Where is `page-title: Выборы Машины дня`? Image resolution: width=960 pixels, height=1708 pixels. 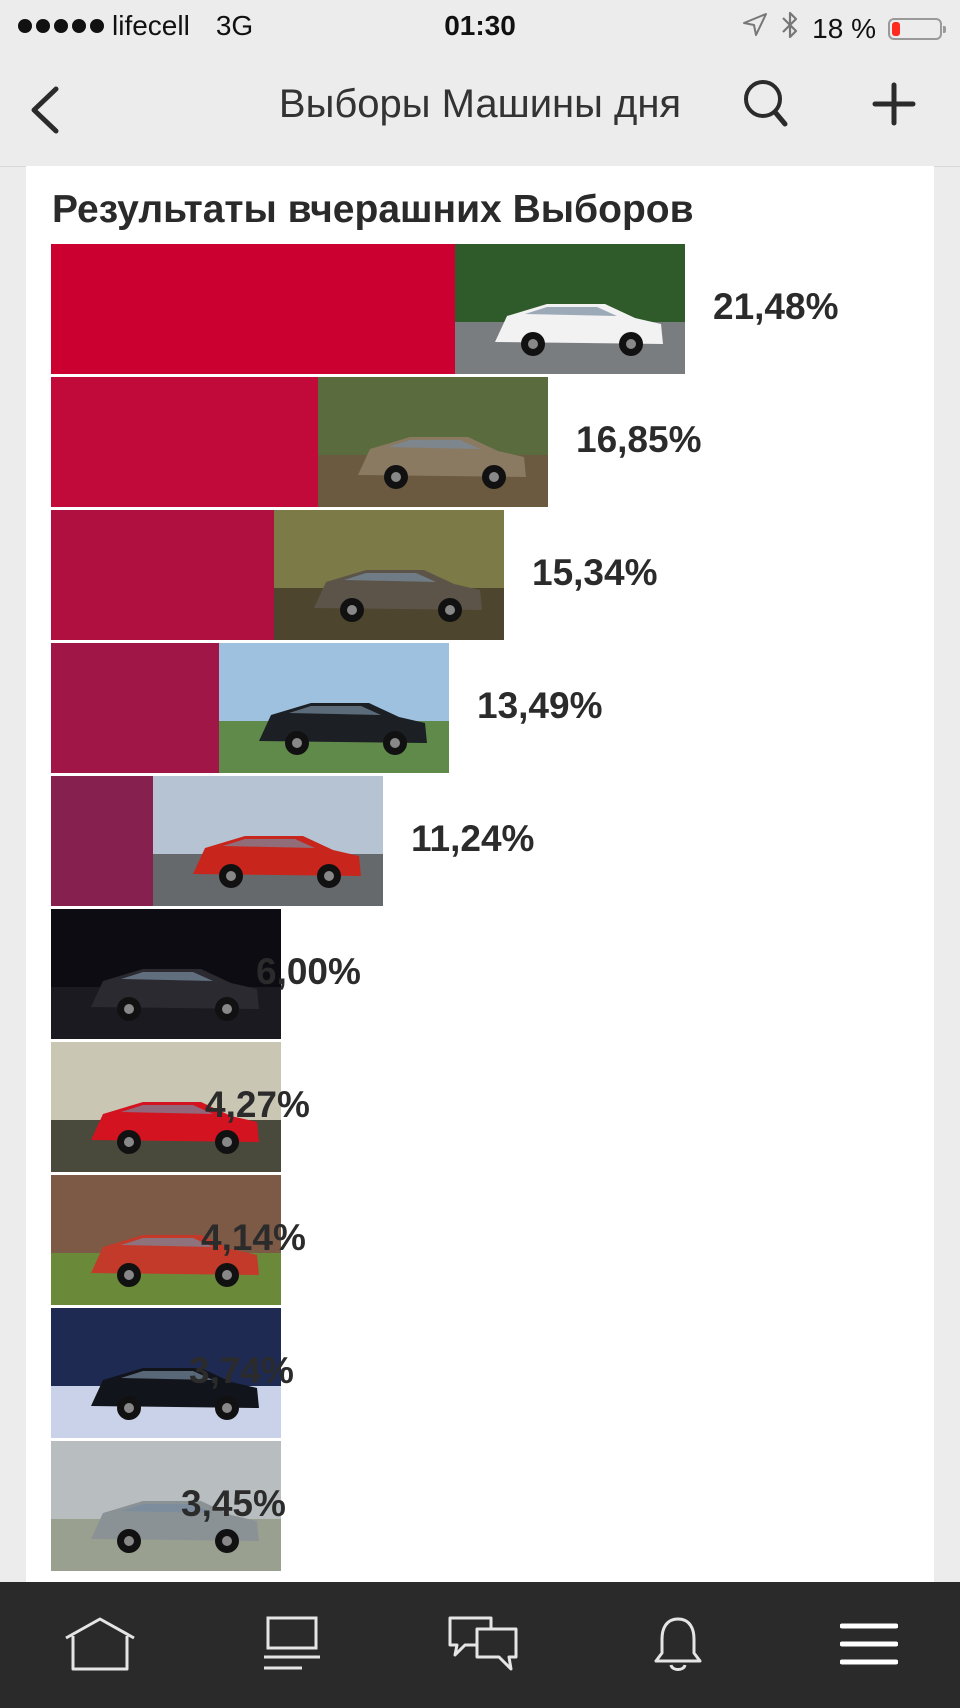 page-title: Выборы Машины дня is located at coordinates (480, 104).